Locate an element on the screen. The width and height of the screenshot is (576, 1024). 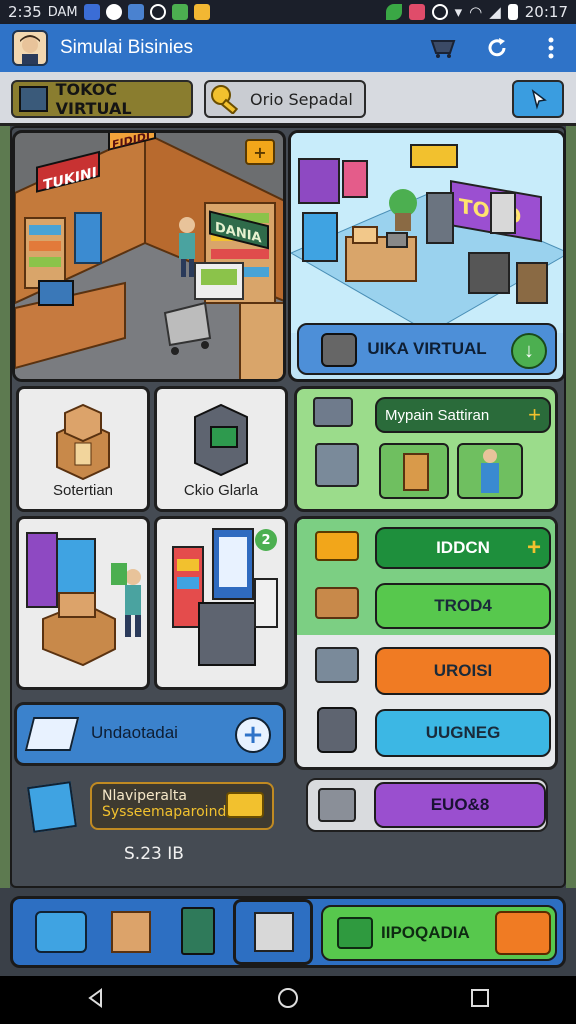
virtual-store-label: UIKA VIRTUAL is located at coordinates (427, 348).